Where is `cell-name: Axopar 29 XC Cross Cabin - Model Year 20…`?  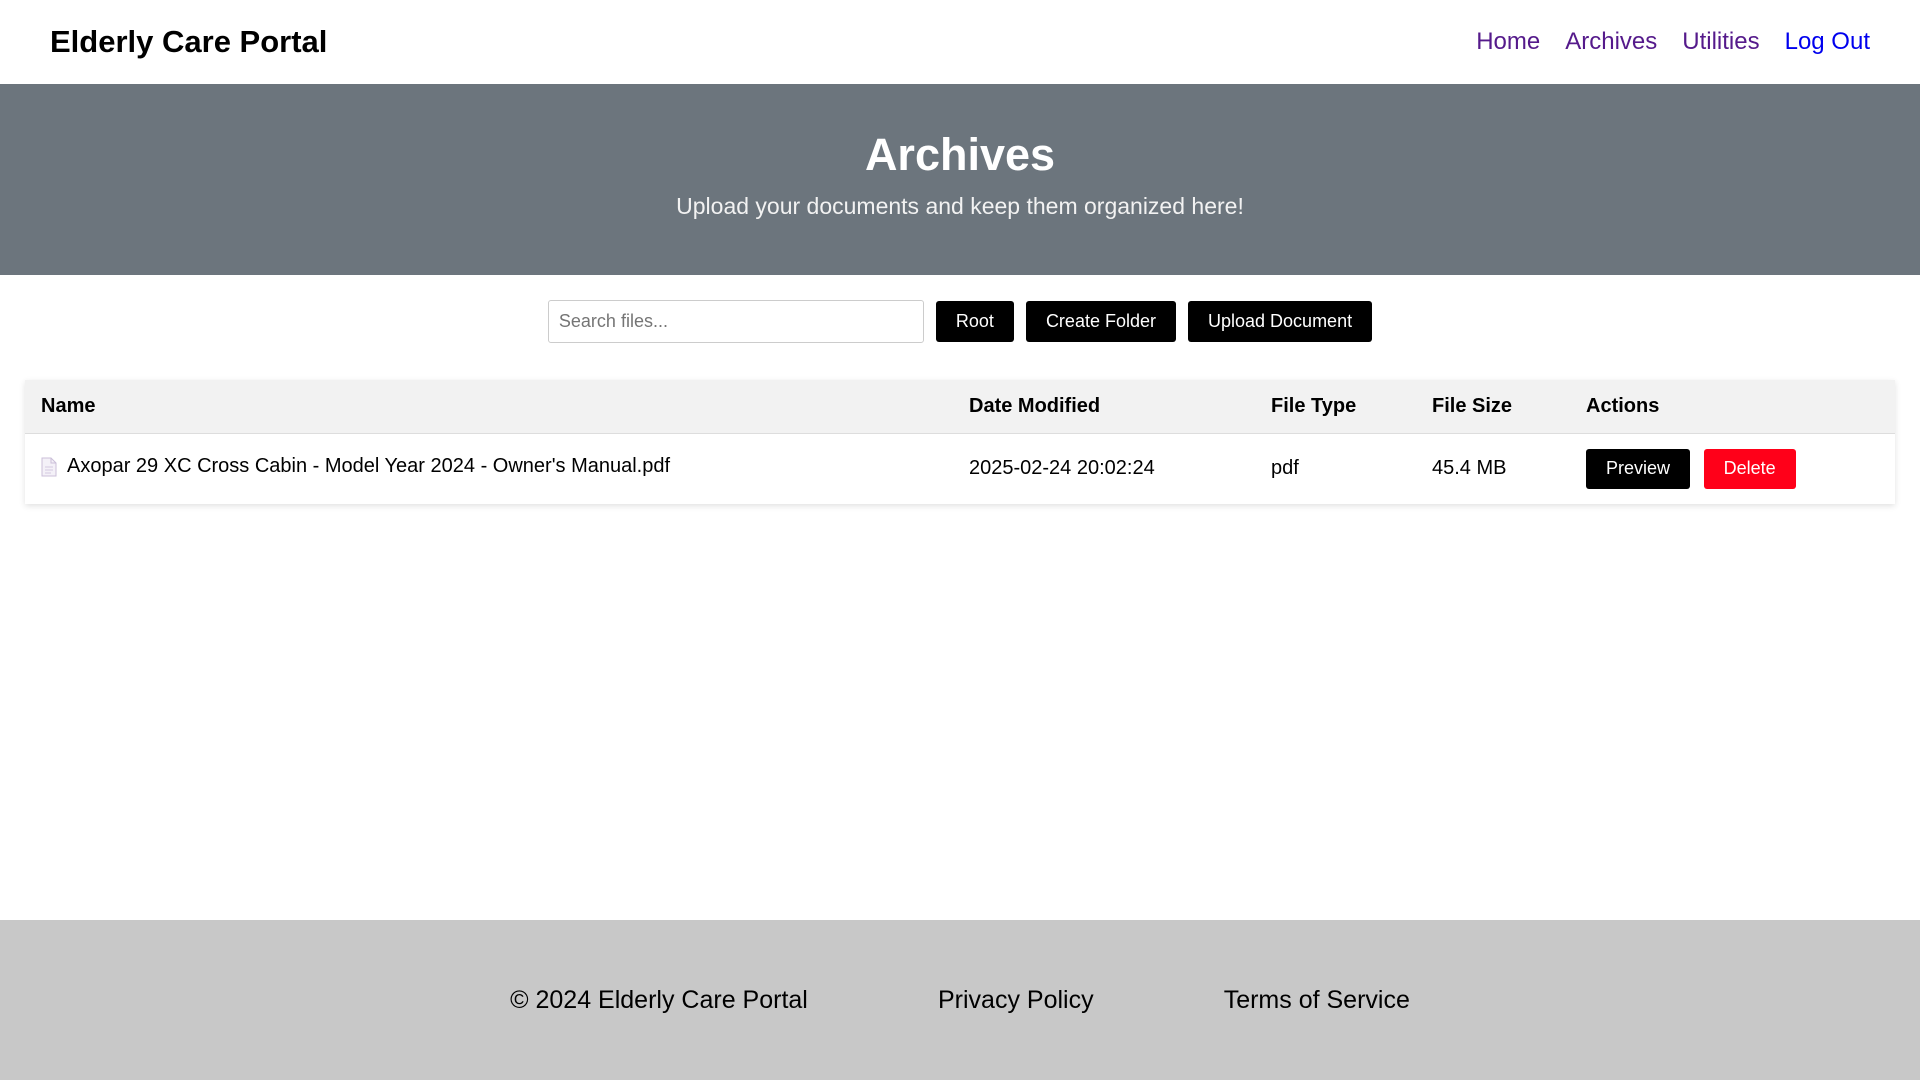 cell-name: Axopar 29 XC Cross Cabin - Model Year 20… is located at coordinates (489, 468).